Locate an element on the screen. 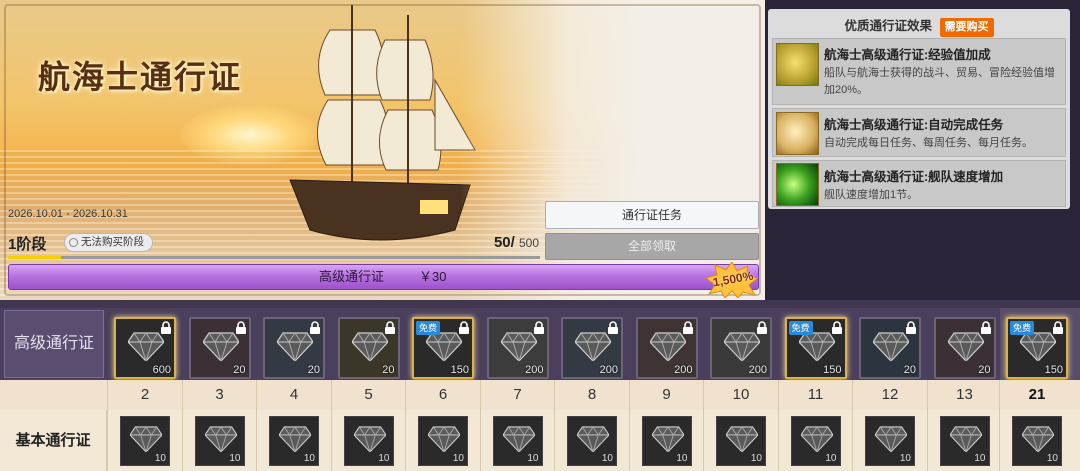  premium-reward-slot: 600 is located at coordinates (145, 348).